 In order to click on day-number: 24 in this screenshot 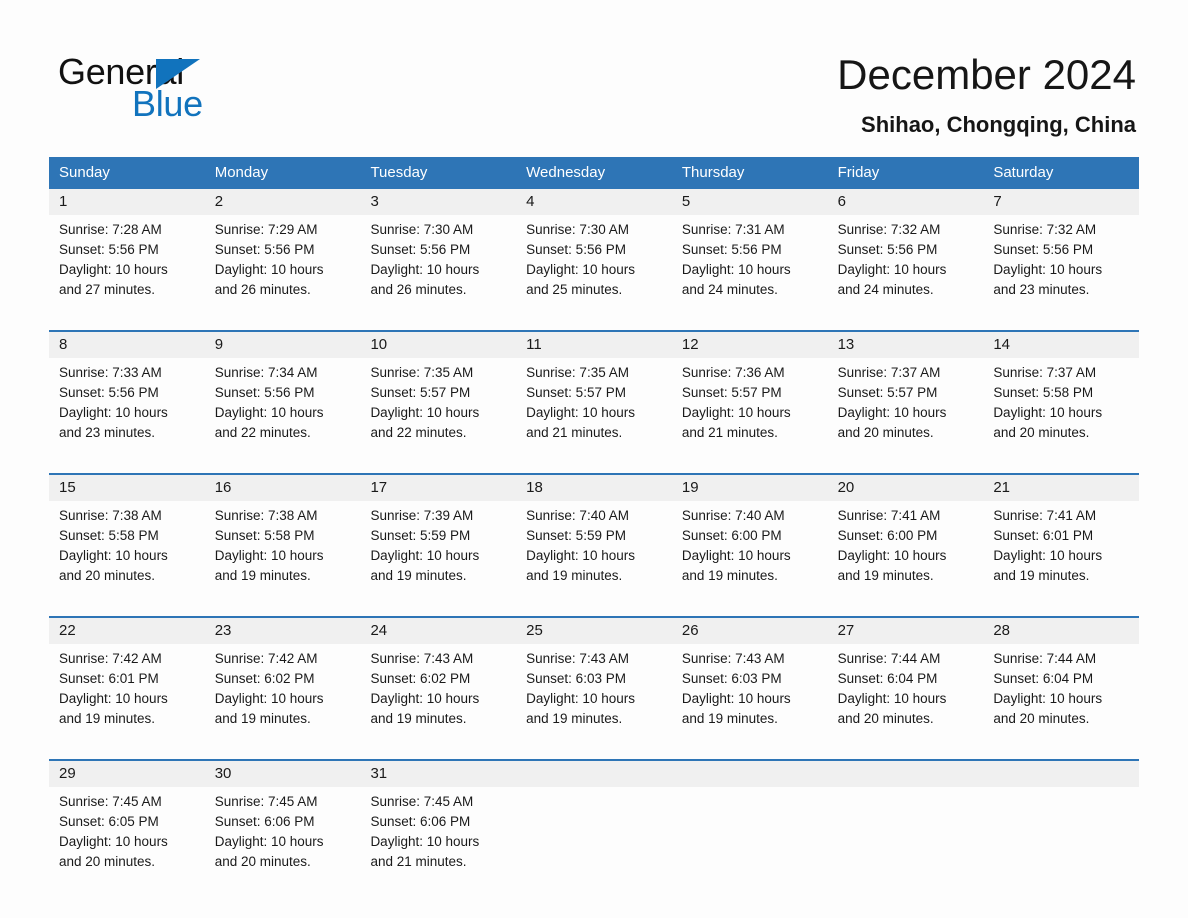, I will do `click(438, 631)`.